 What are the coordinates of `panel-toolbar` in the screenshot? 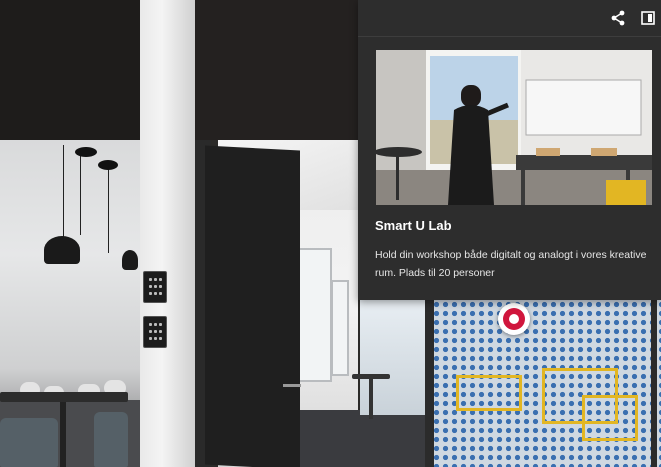 It's located at (509, 18).